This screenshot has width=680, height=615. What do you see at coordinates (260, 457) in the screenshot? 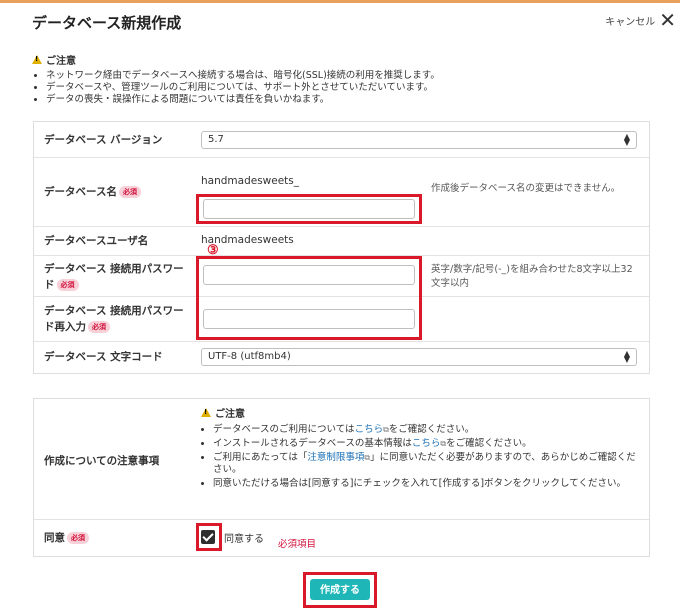
I see `notes-text: ご利用にあたっては「` at bounding box center [260, 457].